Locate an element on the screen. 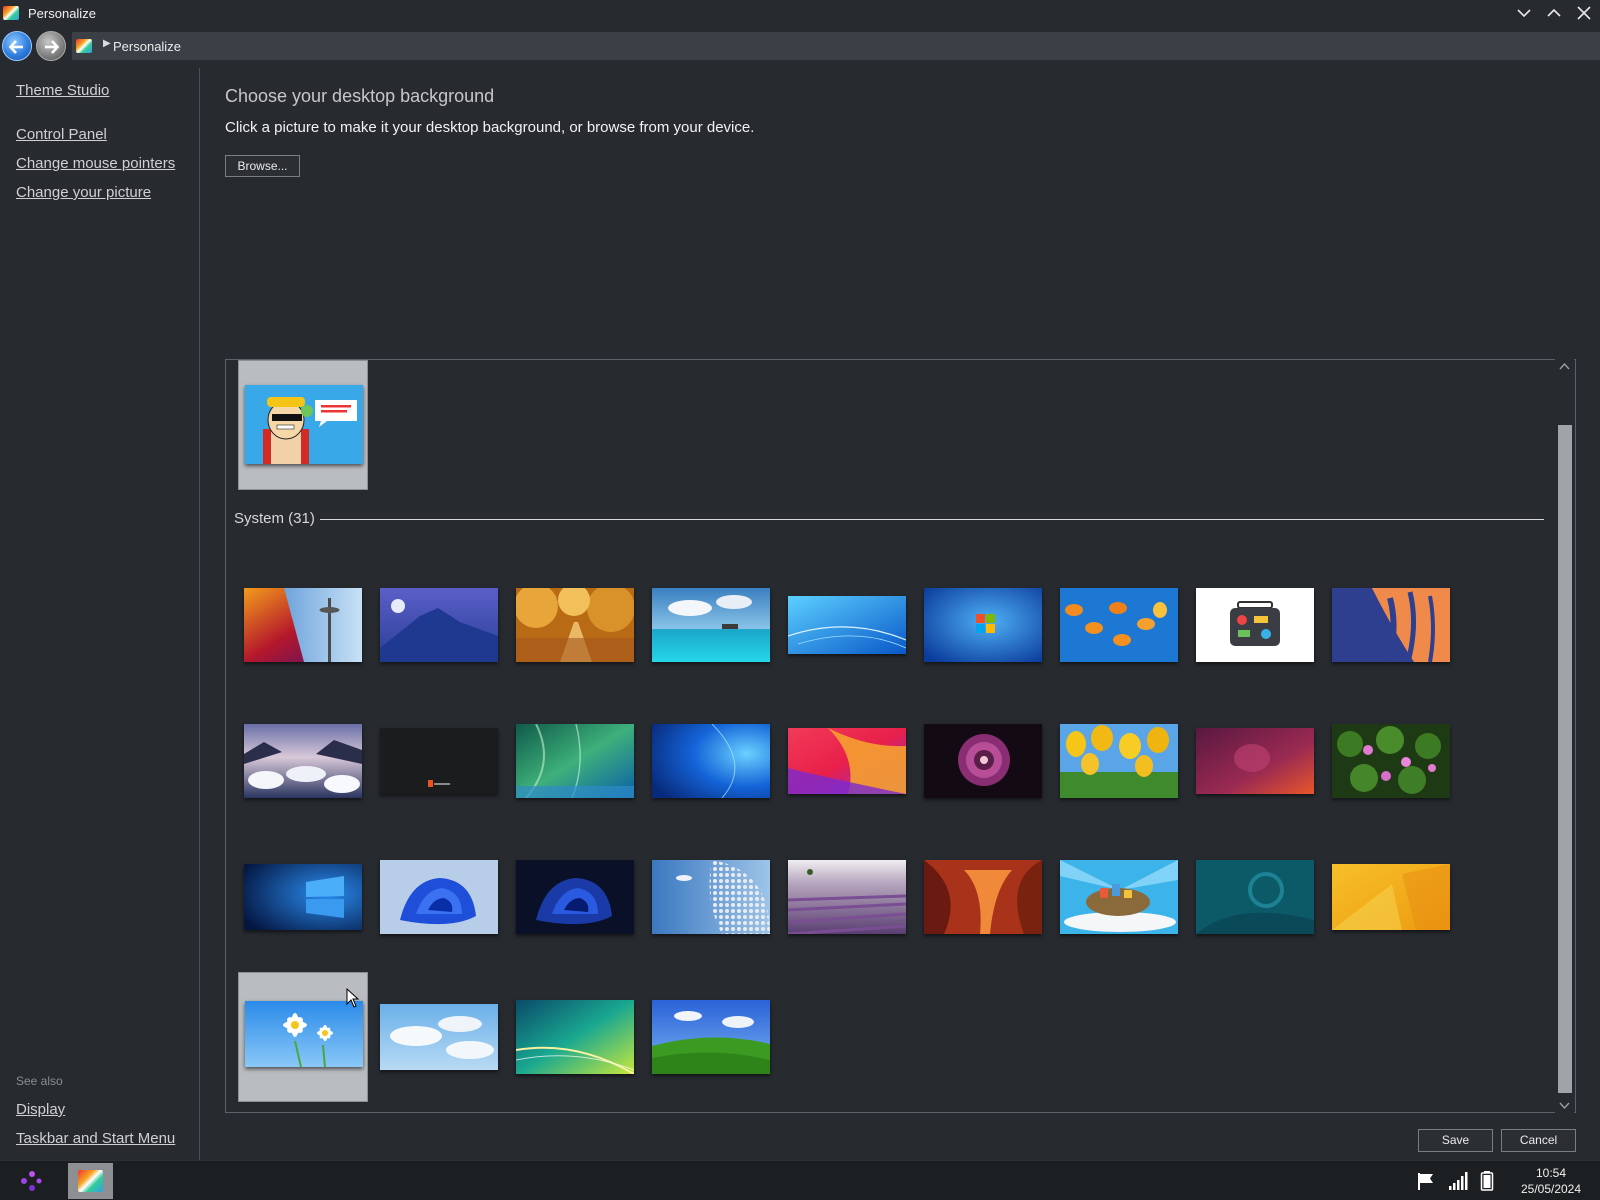 The width and height of the screenshot is (1600, 1200). close-button is located at coordinates (1584, 13).